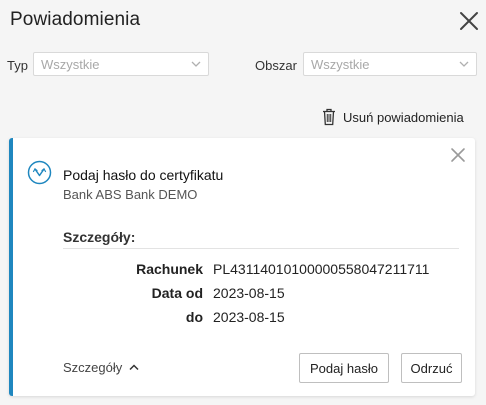  Describe the element at coordinates (249, 317) in the screenshot. I see `detail-value-date-to: 2023-08-15` at that location.